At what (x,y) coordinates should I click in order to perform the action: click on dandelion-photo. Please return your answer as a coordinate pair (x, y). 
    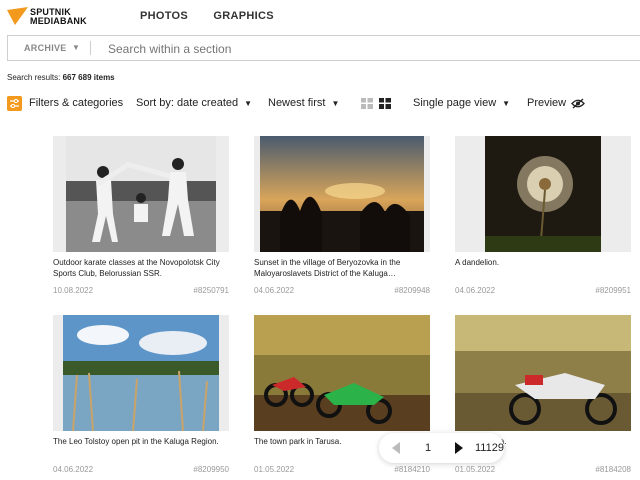
    Looking at the image, I should click on (543, 194).